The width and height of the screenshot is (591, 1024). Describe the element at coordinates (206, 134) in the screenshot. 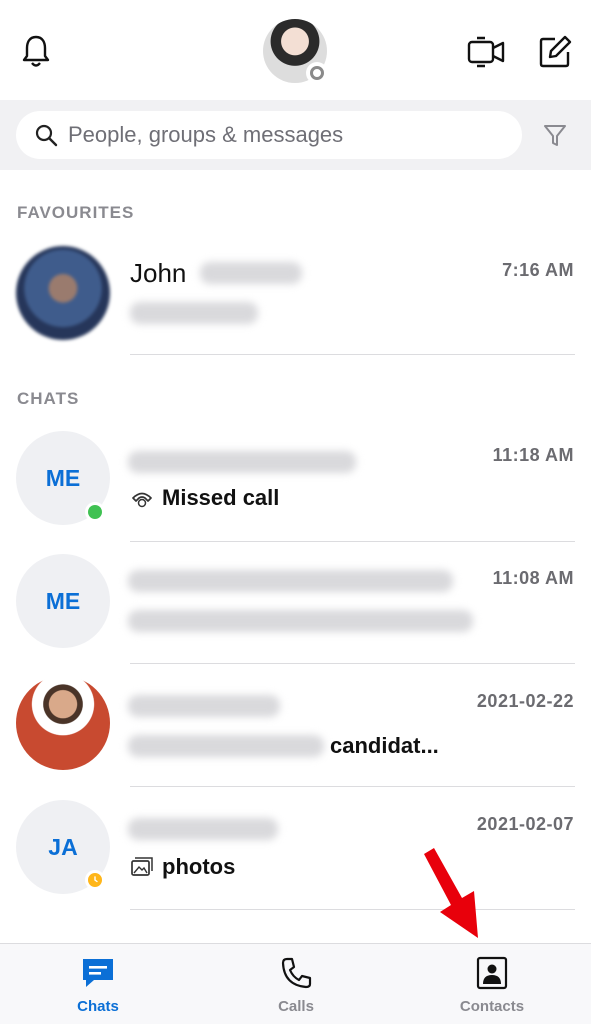

I see `search-placeholder: People, groups & messages` at that location.